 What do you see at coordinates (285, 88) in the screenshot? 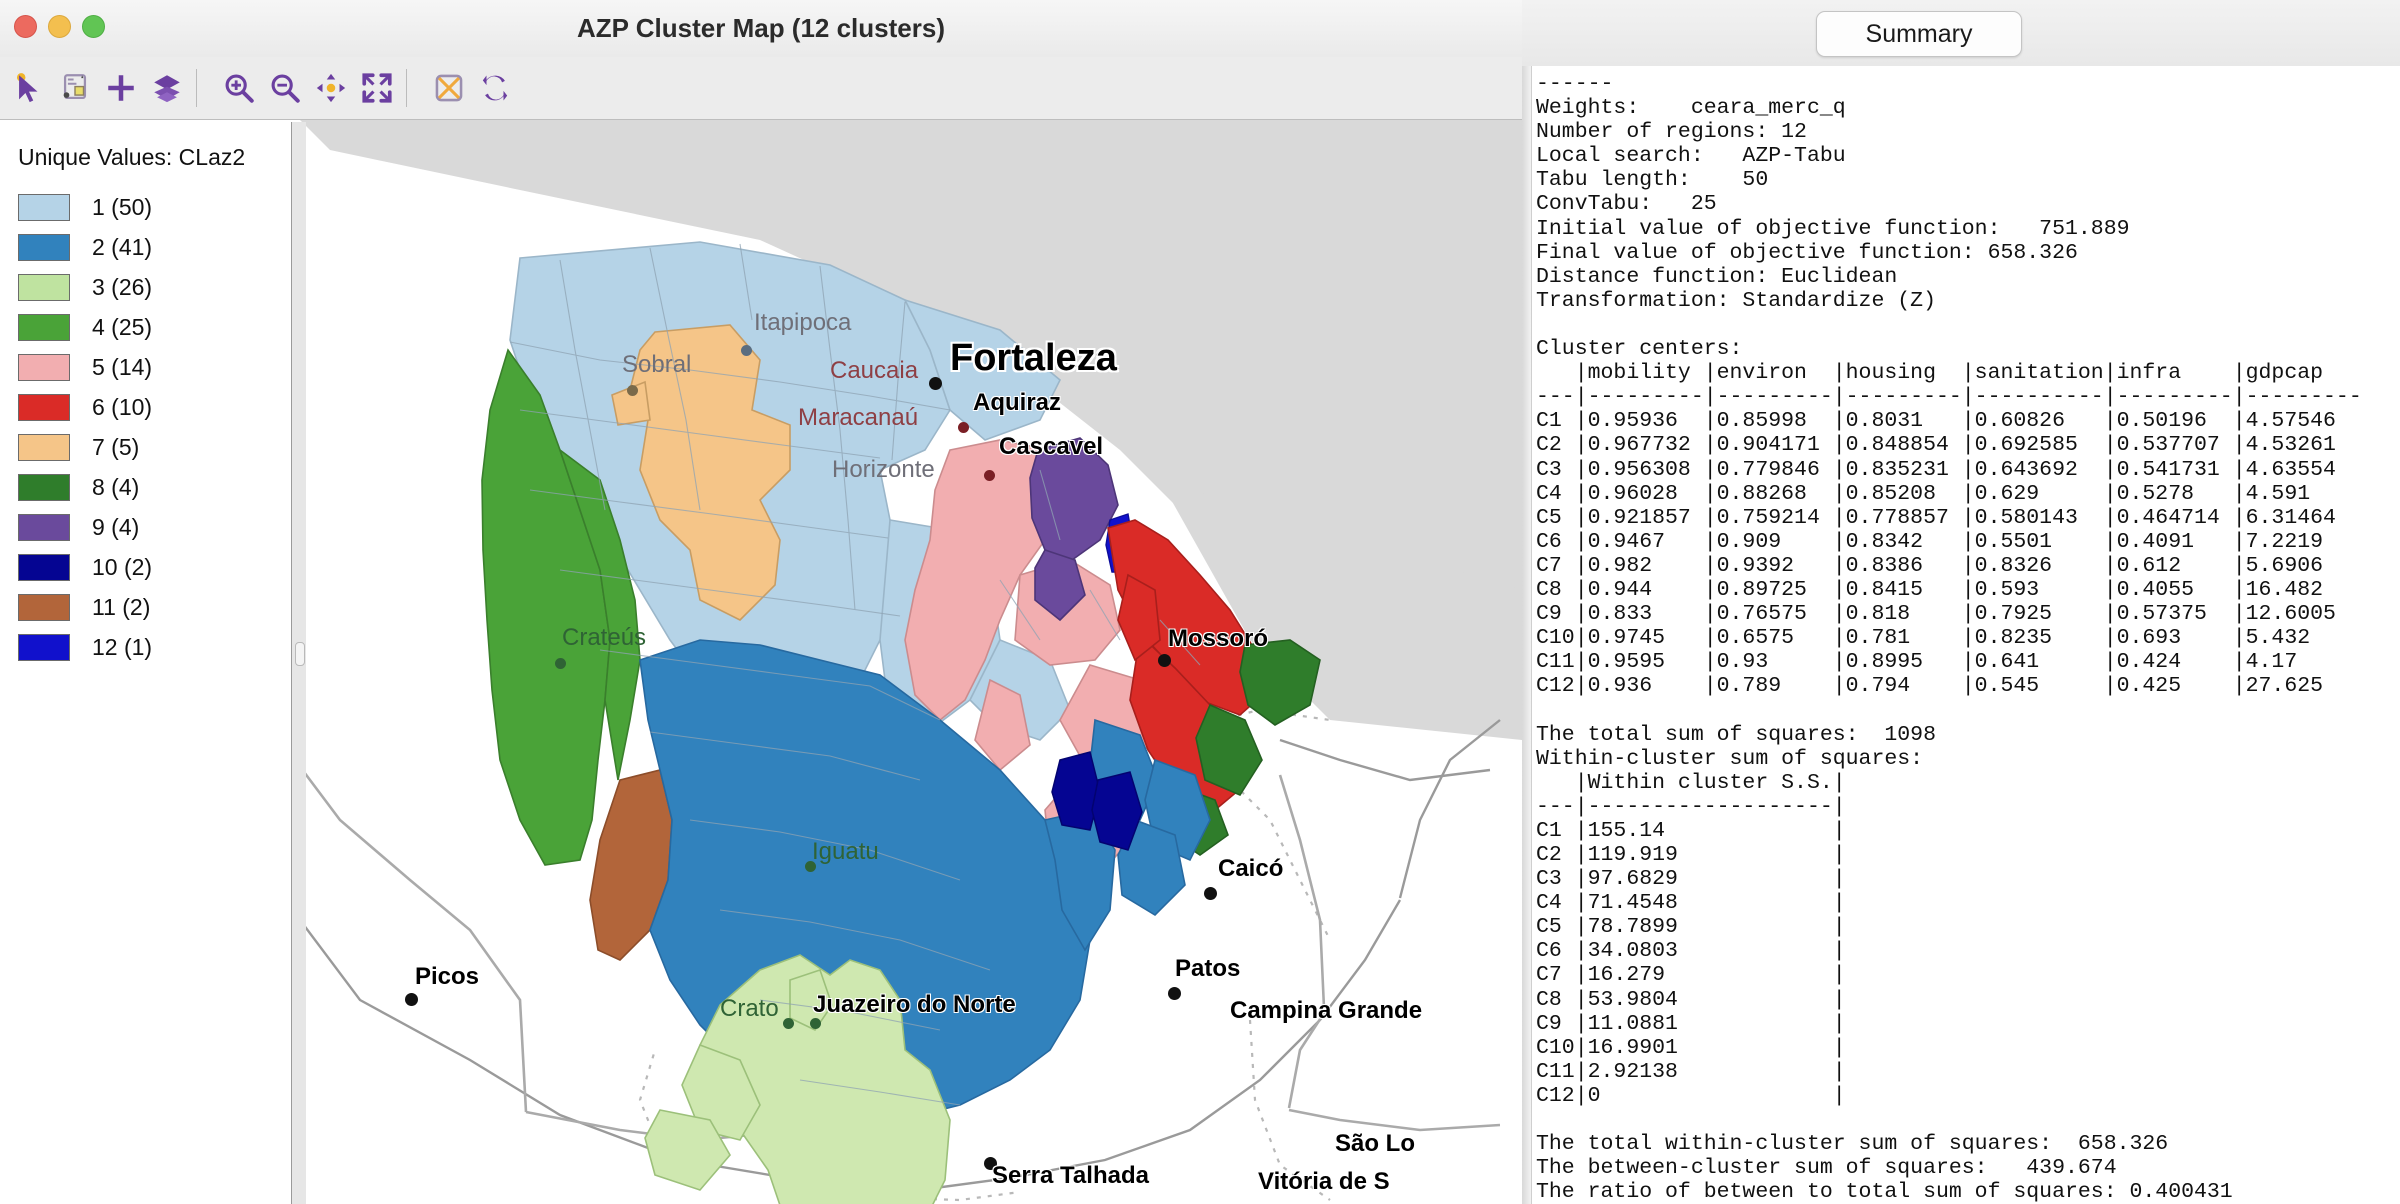
I see `zoom-out-icon` at bounding box center [285, 88].